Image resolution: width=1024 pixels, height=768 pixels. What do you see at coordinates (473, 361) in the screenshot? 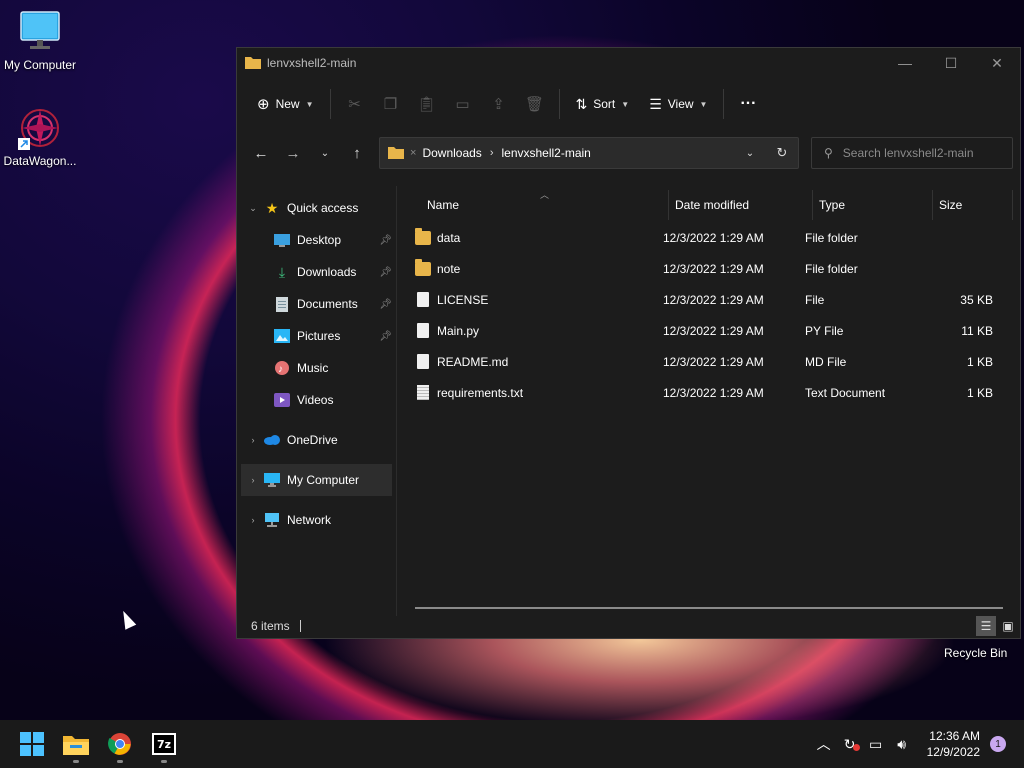
I see `file-name: README.md` at bounding box center [473, 361].